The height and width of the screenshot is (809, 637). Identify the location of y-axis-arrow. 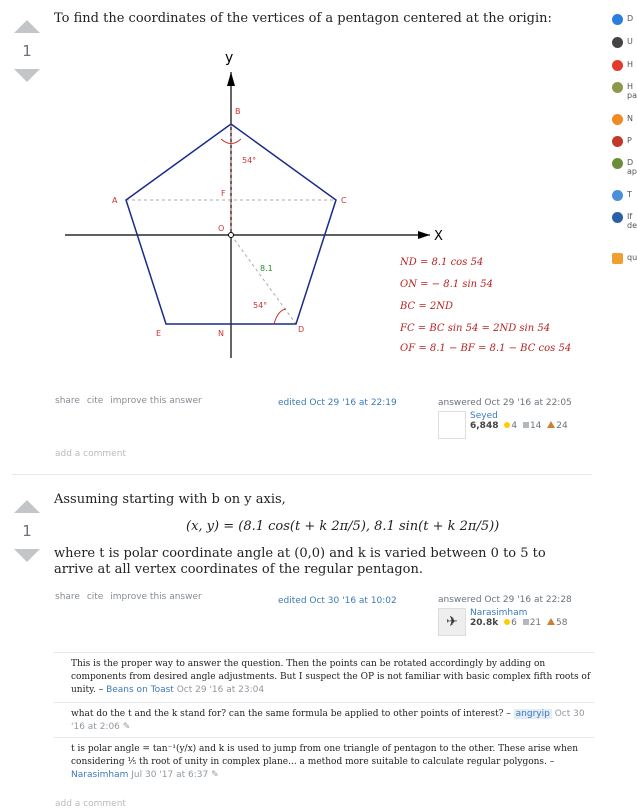
(231, 79).